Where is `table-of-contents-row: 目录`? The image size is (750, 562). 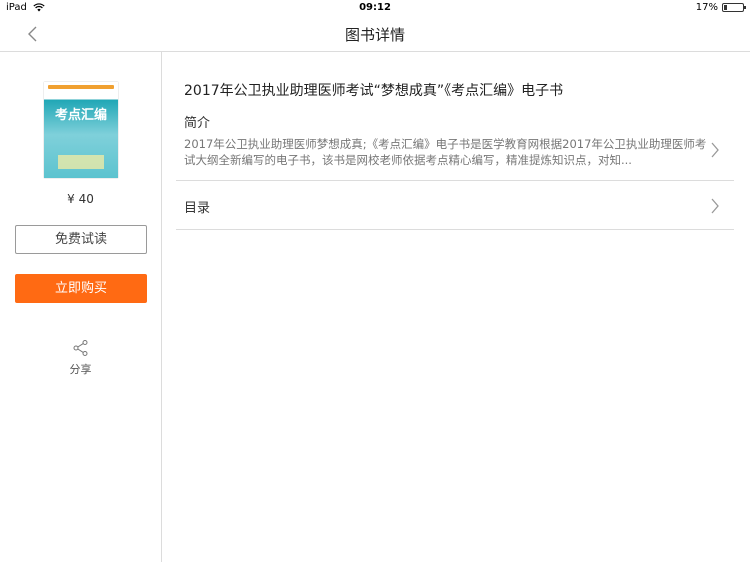 table-of-contents-row: 目录 is located at coordinates (455, 206).